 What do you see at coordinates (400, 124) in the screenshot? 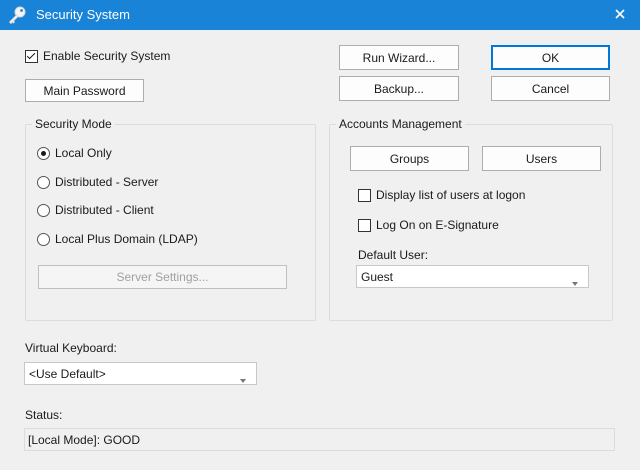
I see `accounts-management-title: Accounts Management` at bounding box center [400, 124].